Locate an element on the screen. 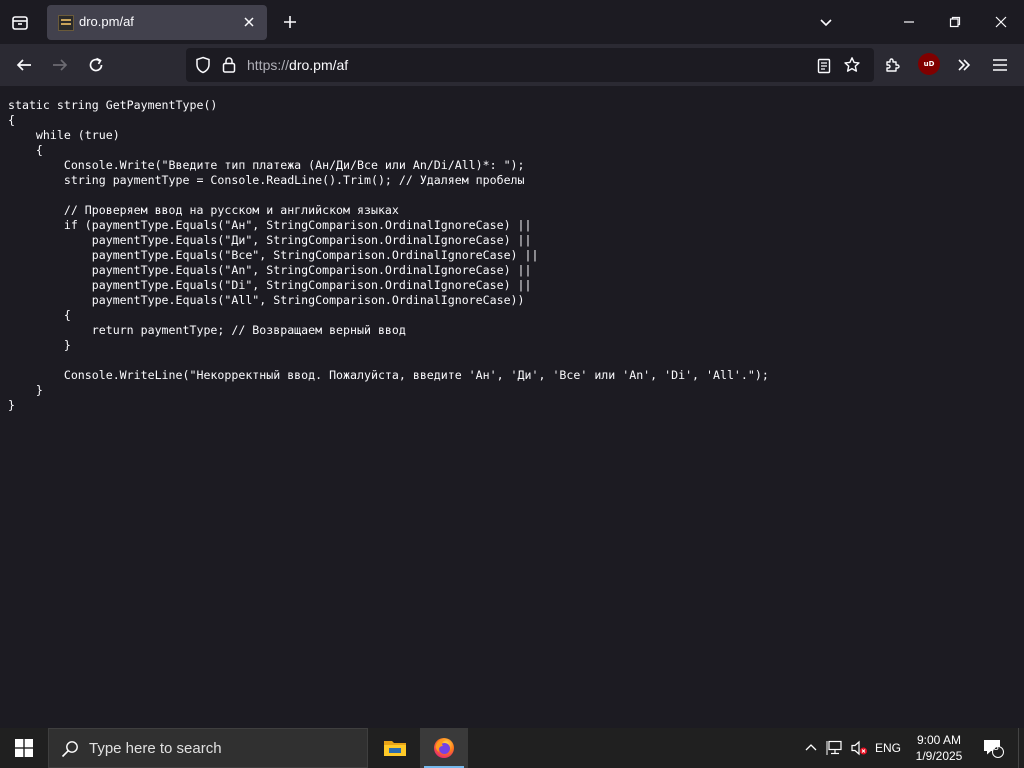  show-desktop-button is located at coordinates (1021, 748).